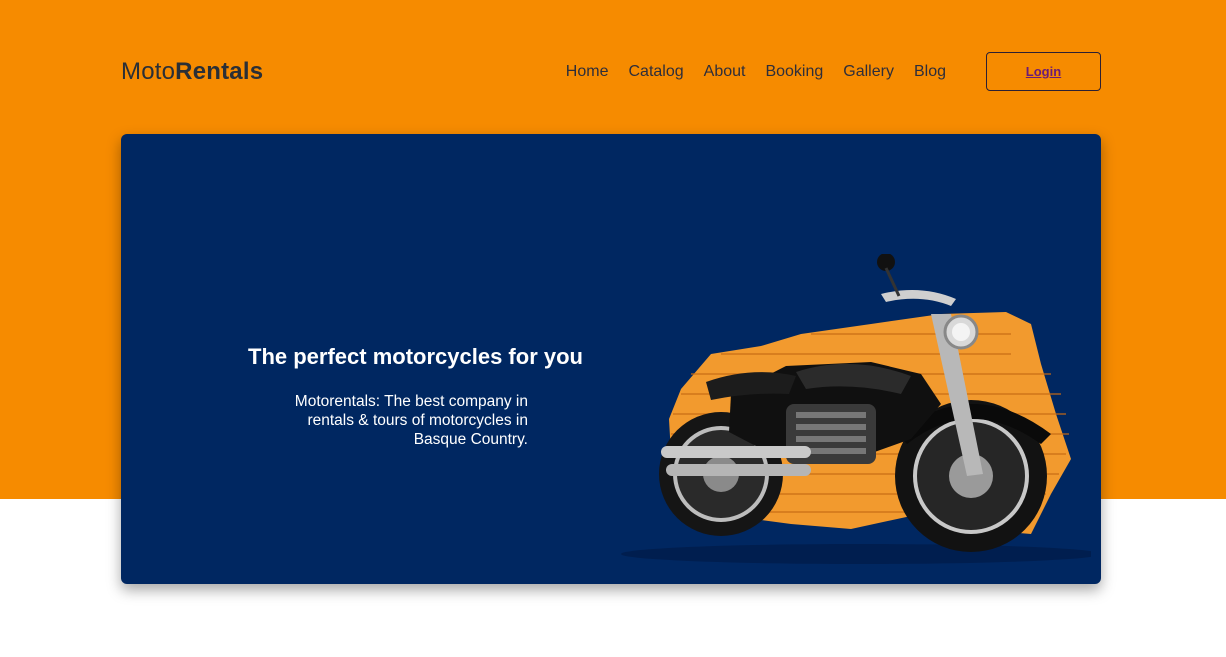 The image size is (1226, 657). I want to click on nav-home: Home, so click(587, 72).